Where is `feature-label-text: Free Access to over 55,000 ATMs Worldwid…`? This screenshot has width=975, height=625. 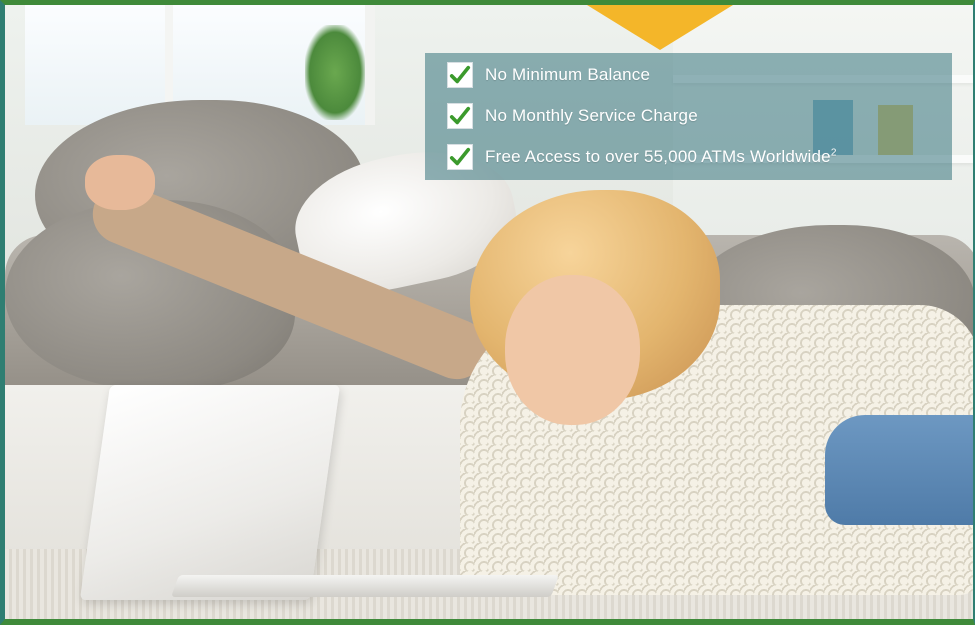 feature-label-text: Free Access to over 55,000 ATMs Worldwid… is located at coordinates (658, 156).